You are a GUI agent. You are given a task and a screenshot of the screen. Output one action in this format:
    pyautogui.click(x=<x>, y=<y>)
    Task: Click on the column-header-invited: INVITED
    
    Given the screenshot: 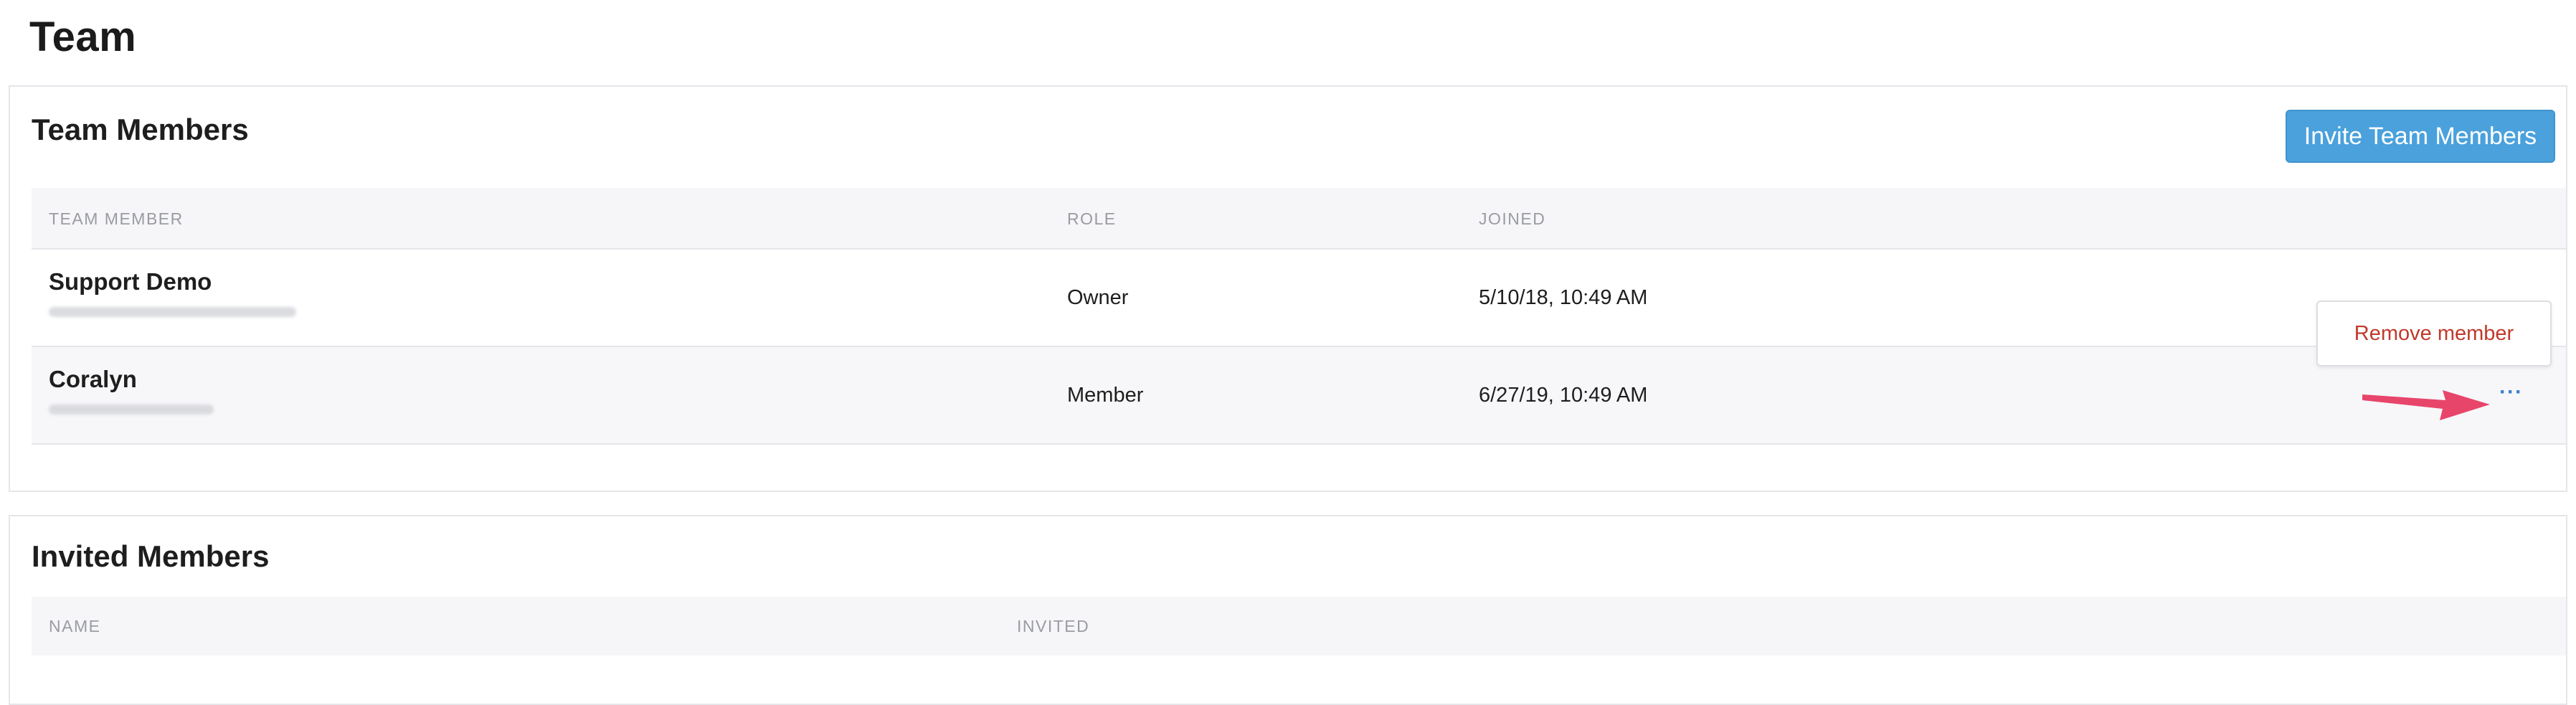 What is the action you would take?
    pyautogui.click(x=1053, y=626)
    